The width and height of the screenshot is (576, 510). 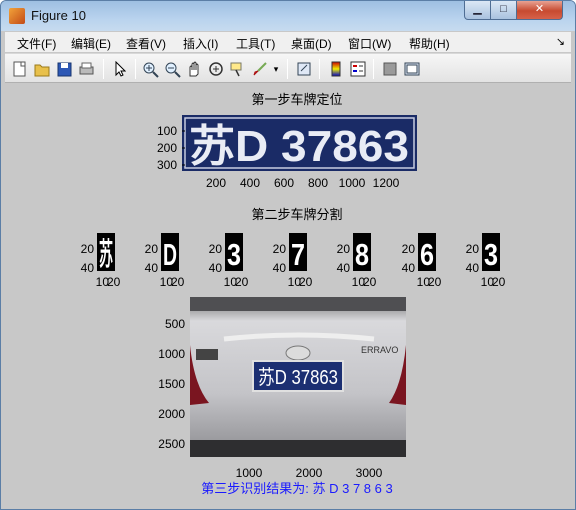 What do you see at coordinates (386, 183) in the screenshot?
I see `step1-xtick: 1200` at bounding box center [386, 183].